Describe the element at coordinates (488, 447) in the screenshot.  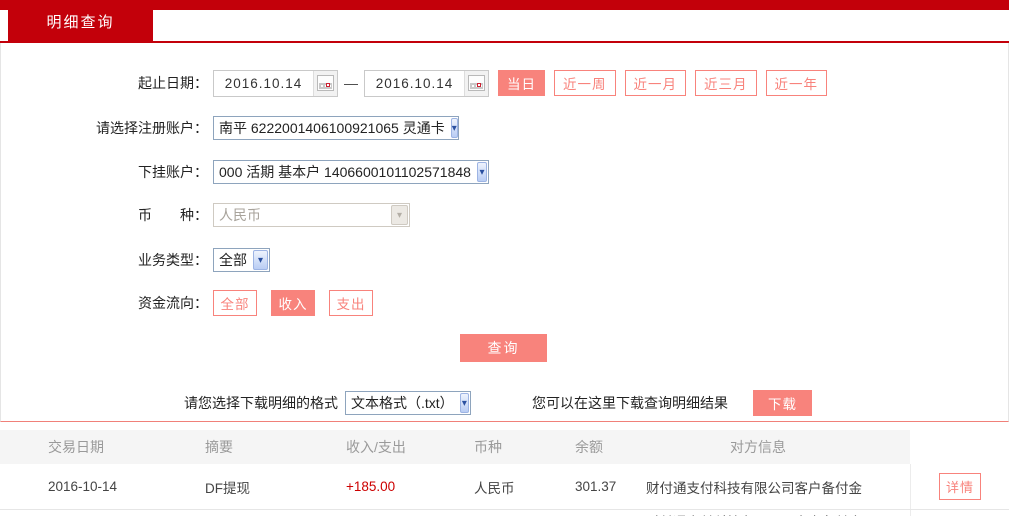
I see `header-currency: 币种` at that location.